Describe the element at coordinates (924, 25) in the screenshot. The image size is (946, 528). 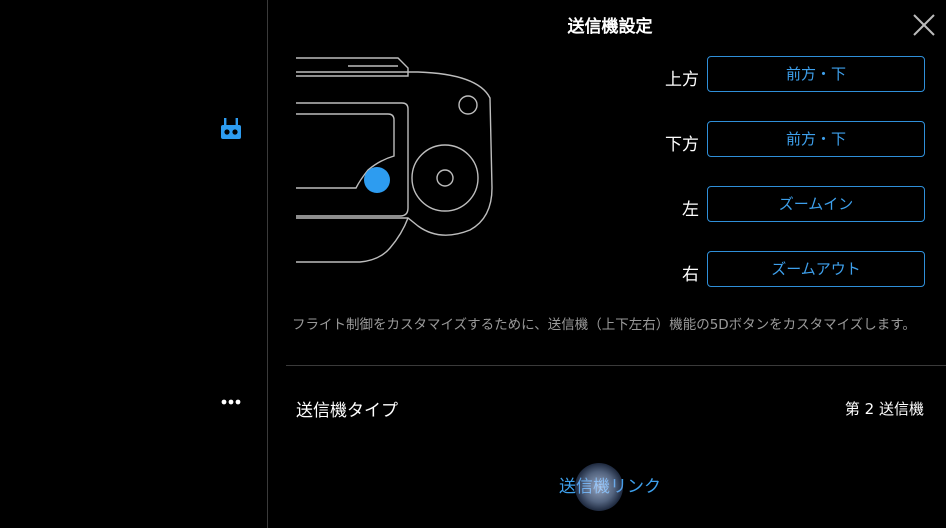
I see `close-icon` at that location.